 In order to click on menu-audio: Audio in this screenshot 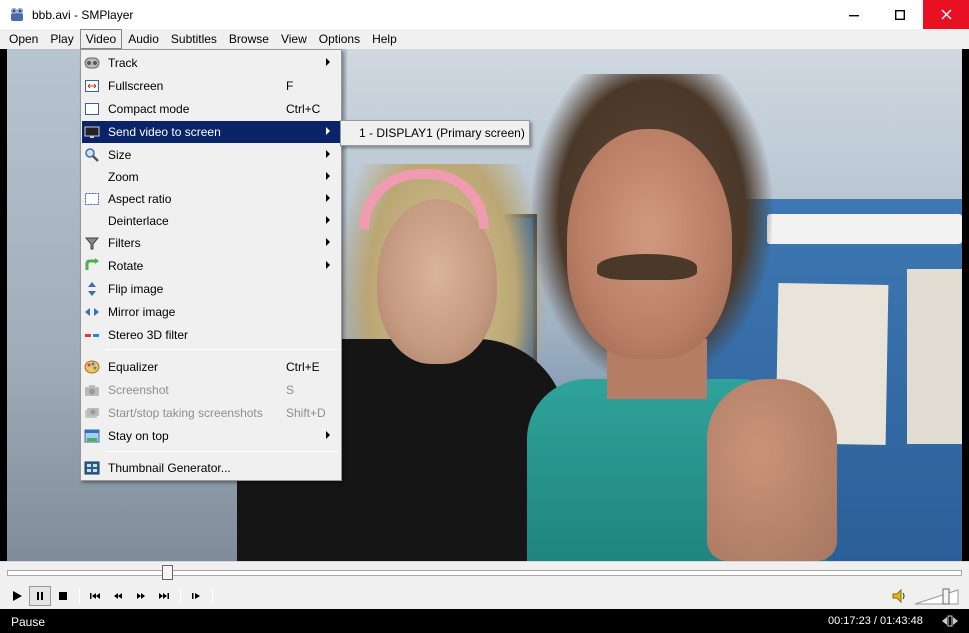, I will do `click(143, 39)`.